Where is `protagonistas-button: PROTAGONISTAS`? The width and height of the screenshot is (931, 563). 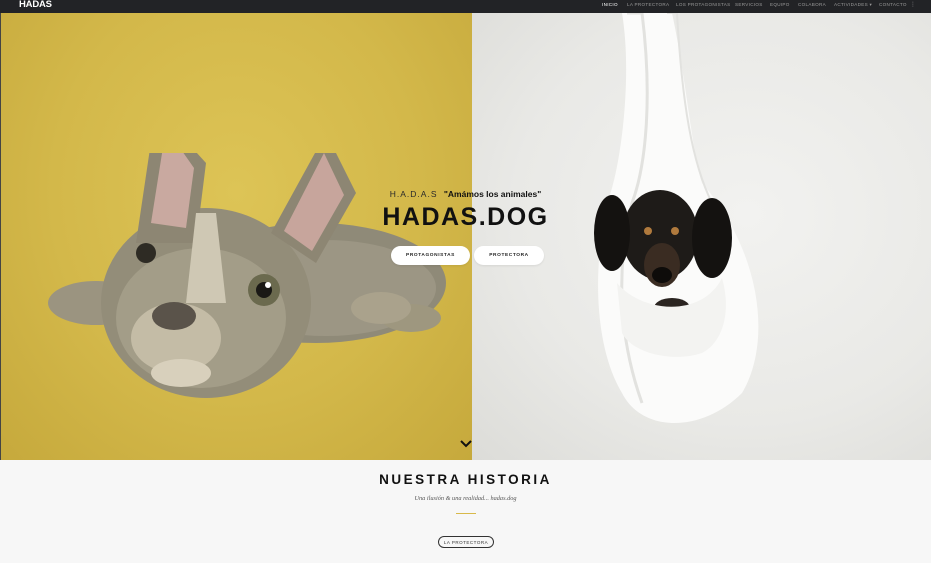 protagonistas-button: PROTAGONISTAS is located at coordinates (430, 255).